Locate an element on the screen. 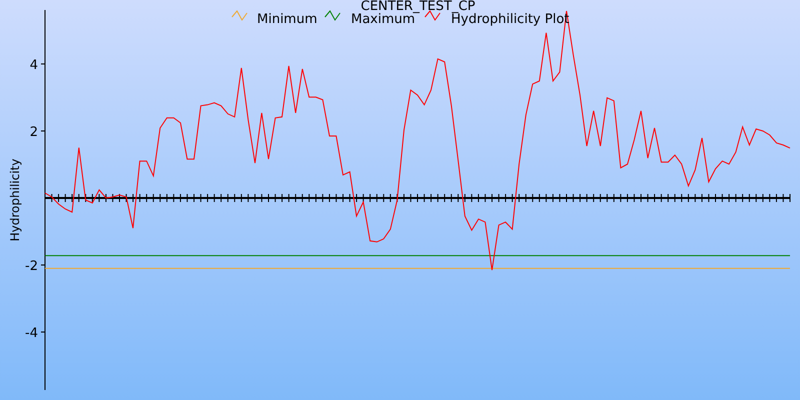  legend-label: Minimum is located at coordinates (287, 19).